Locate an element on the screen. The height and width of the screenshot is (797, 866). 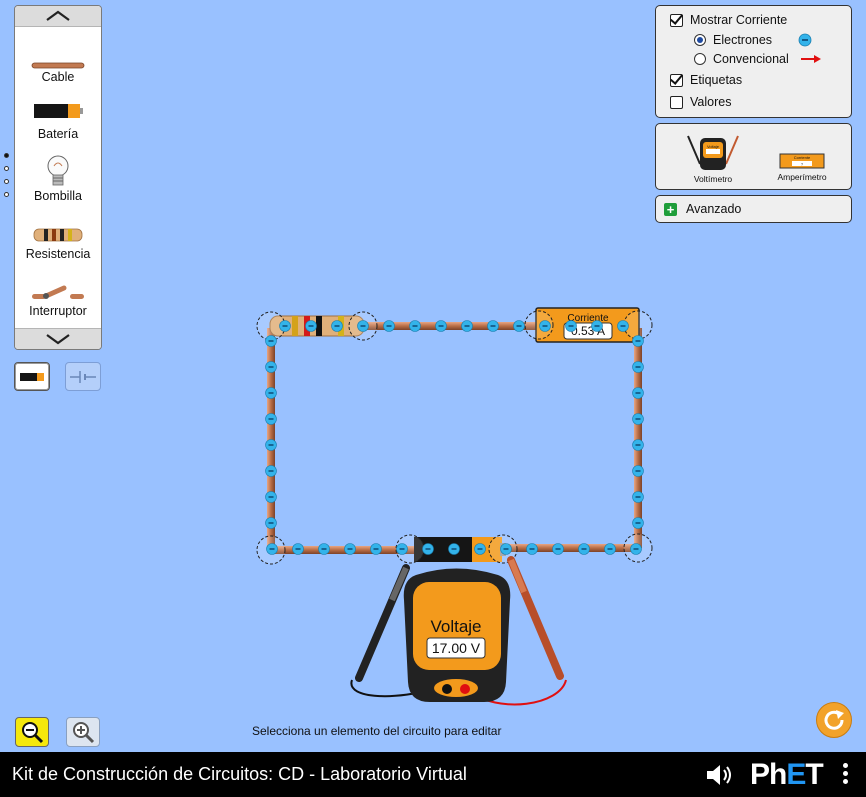
phet-logo-text: Ph is located at coordinates (768, 774).